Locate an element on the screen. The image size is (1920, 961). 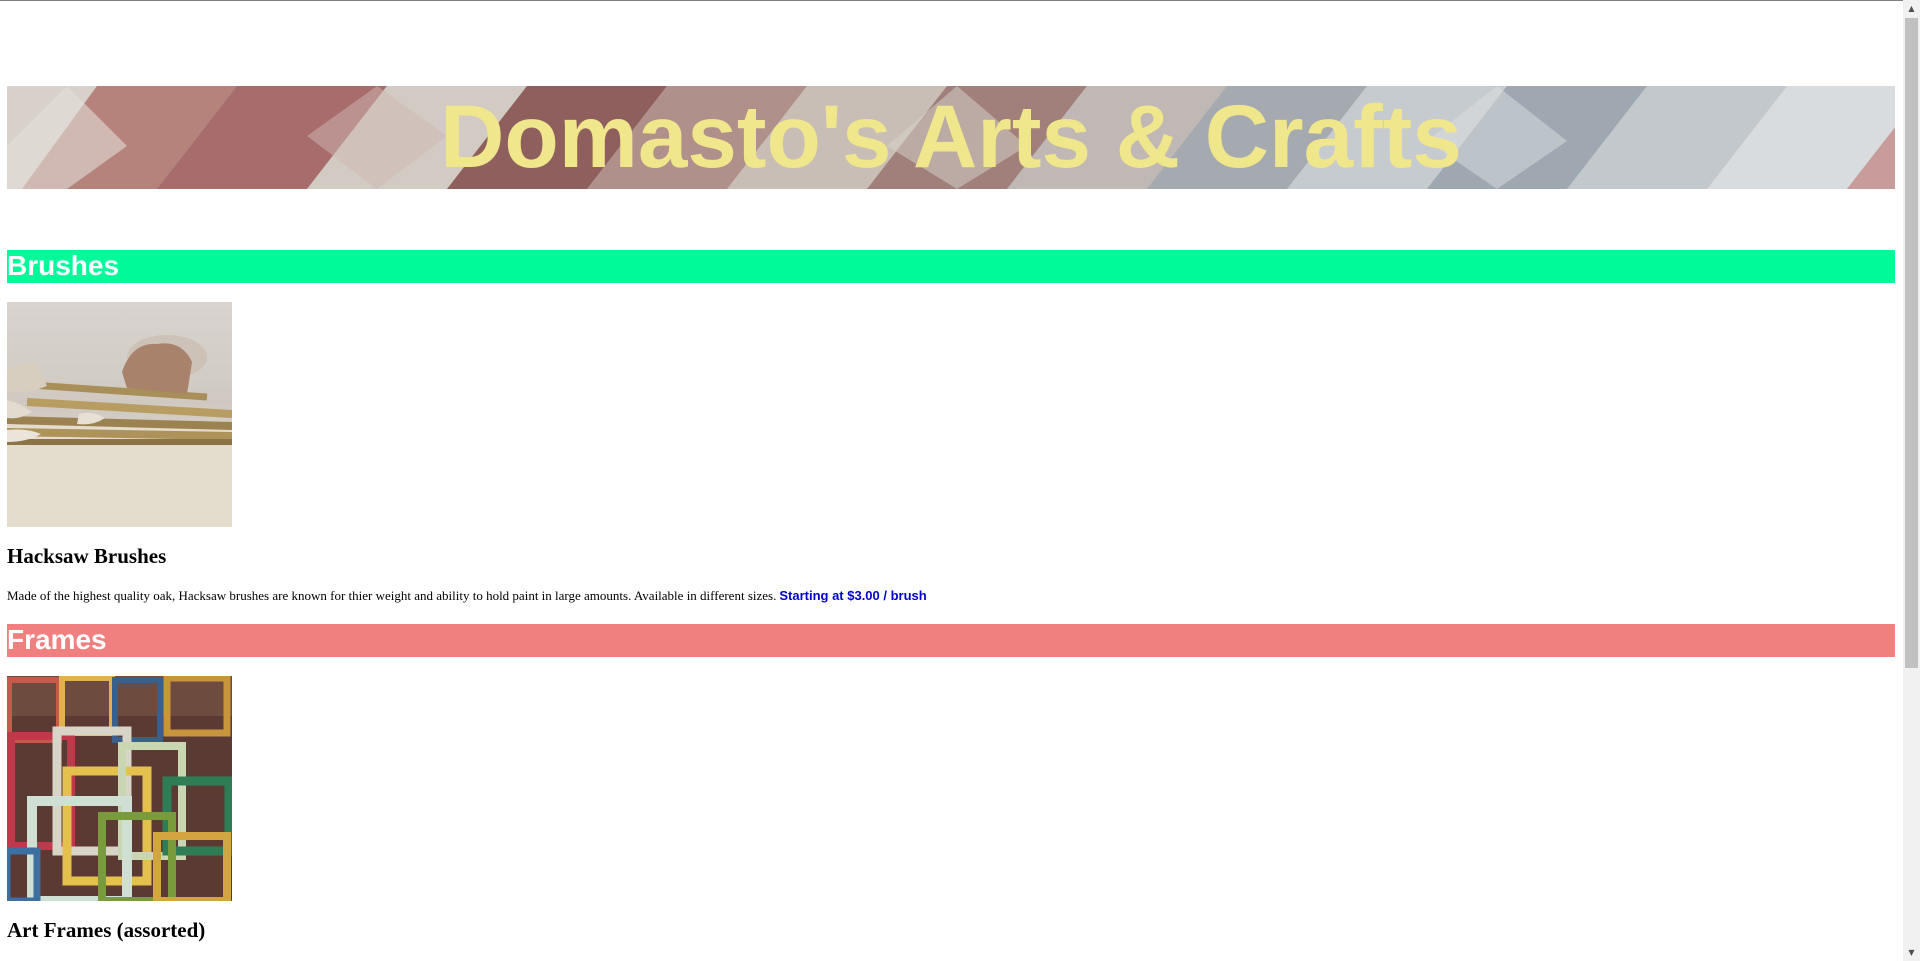
site-title: Domasto's Arts & Crafts is located at coordinates (951, 136).